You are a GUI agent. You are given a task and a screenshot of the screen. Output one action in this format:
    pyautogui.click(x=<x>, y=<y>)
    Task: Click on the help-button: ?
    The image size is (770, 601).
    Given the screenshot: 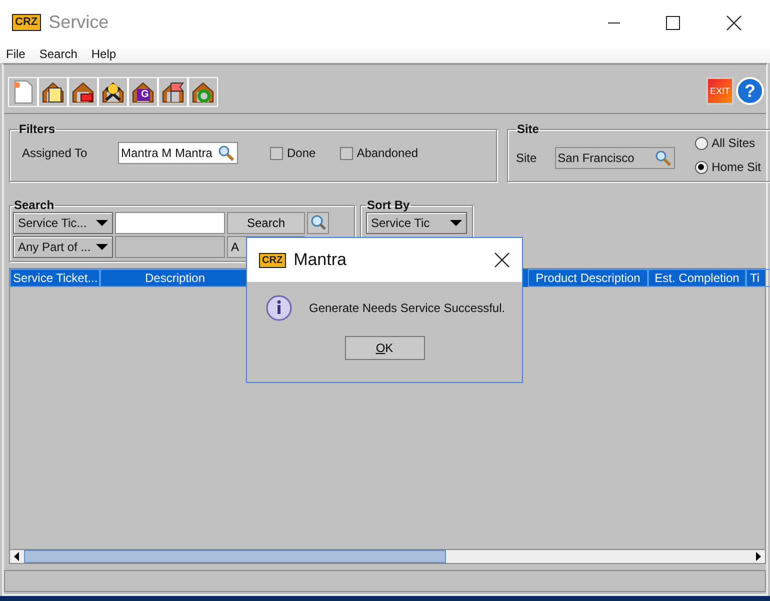 What is the action you would take?
    pyautogui.click(x=750, y=91)
    